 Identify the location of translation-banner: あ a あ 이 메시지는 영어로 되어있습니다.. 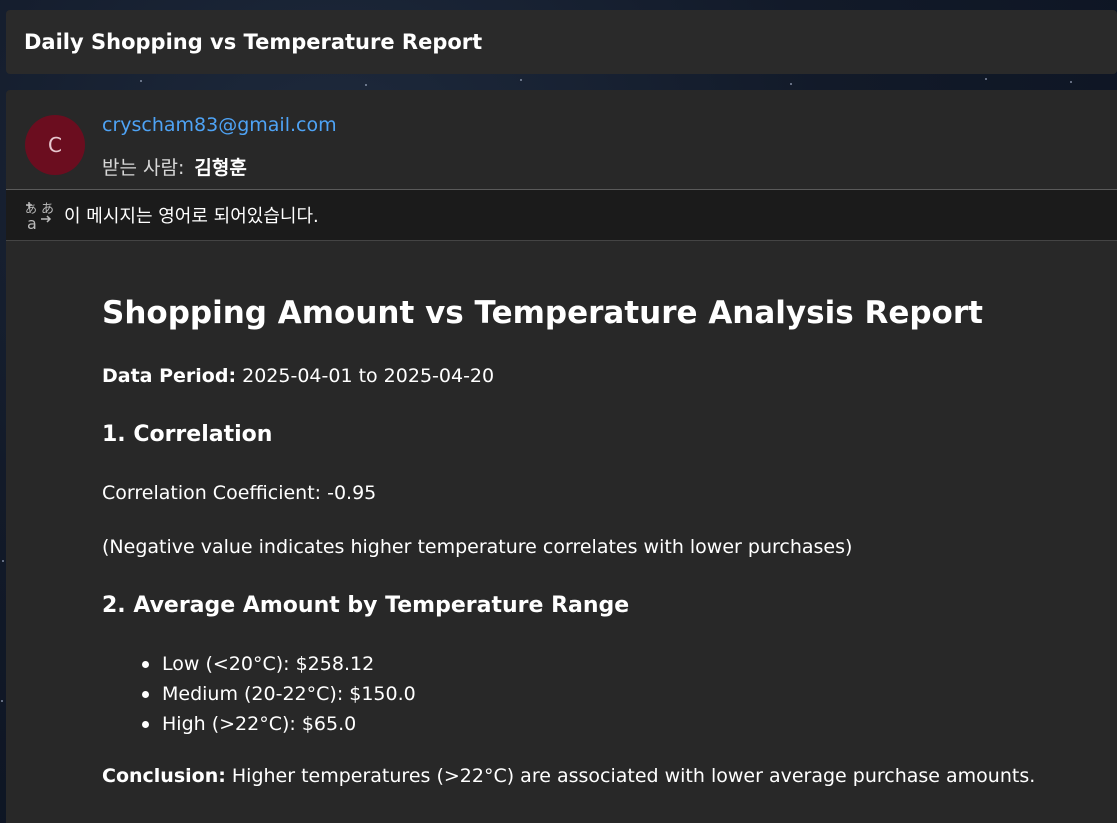
(561, 215).